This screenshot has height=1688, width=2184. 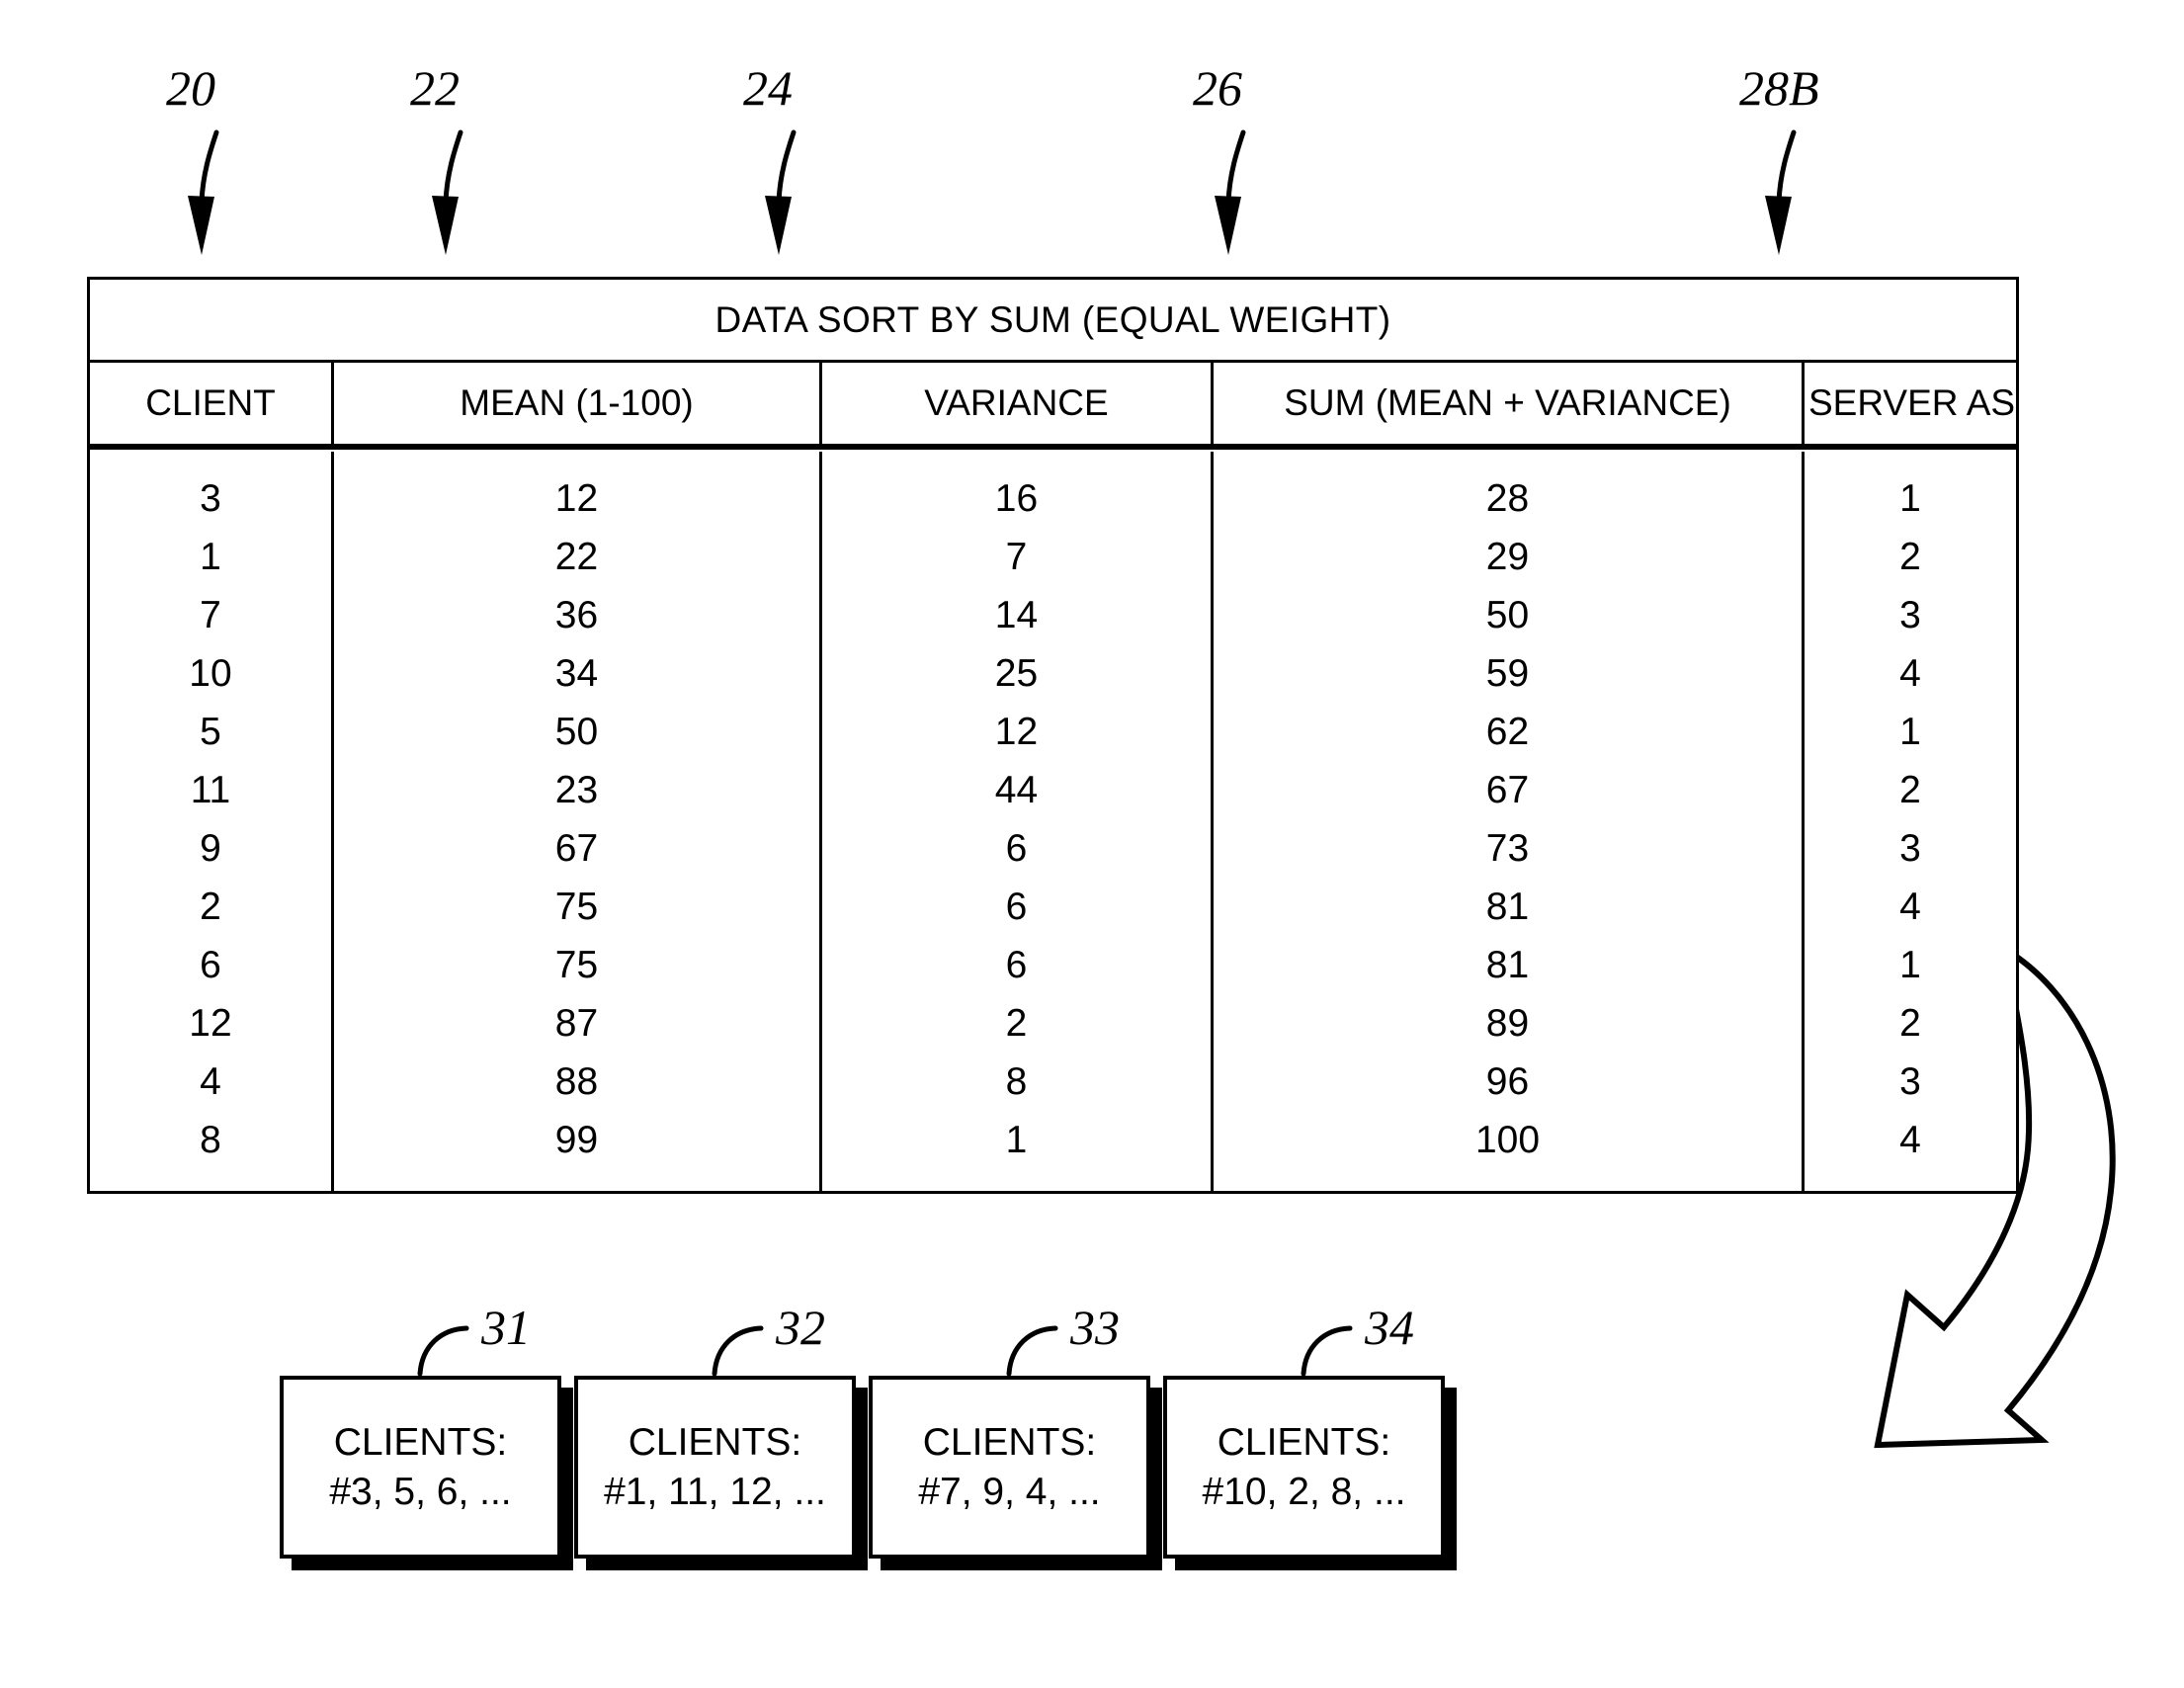 I want to click on cell-mean: 36, so click(x=576, y=615).